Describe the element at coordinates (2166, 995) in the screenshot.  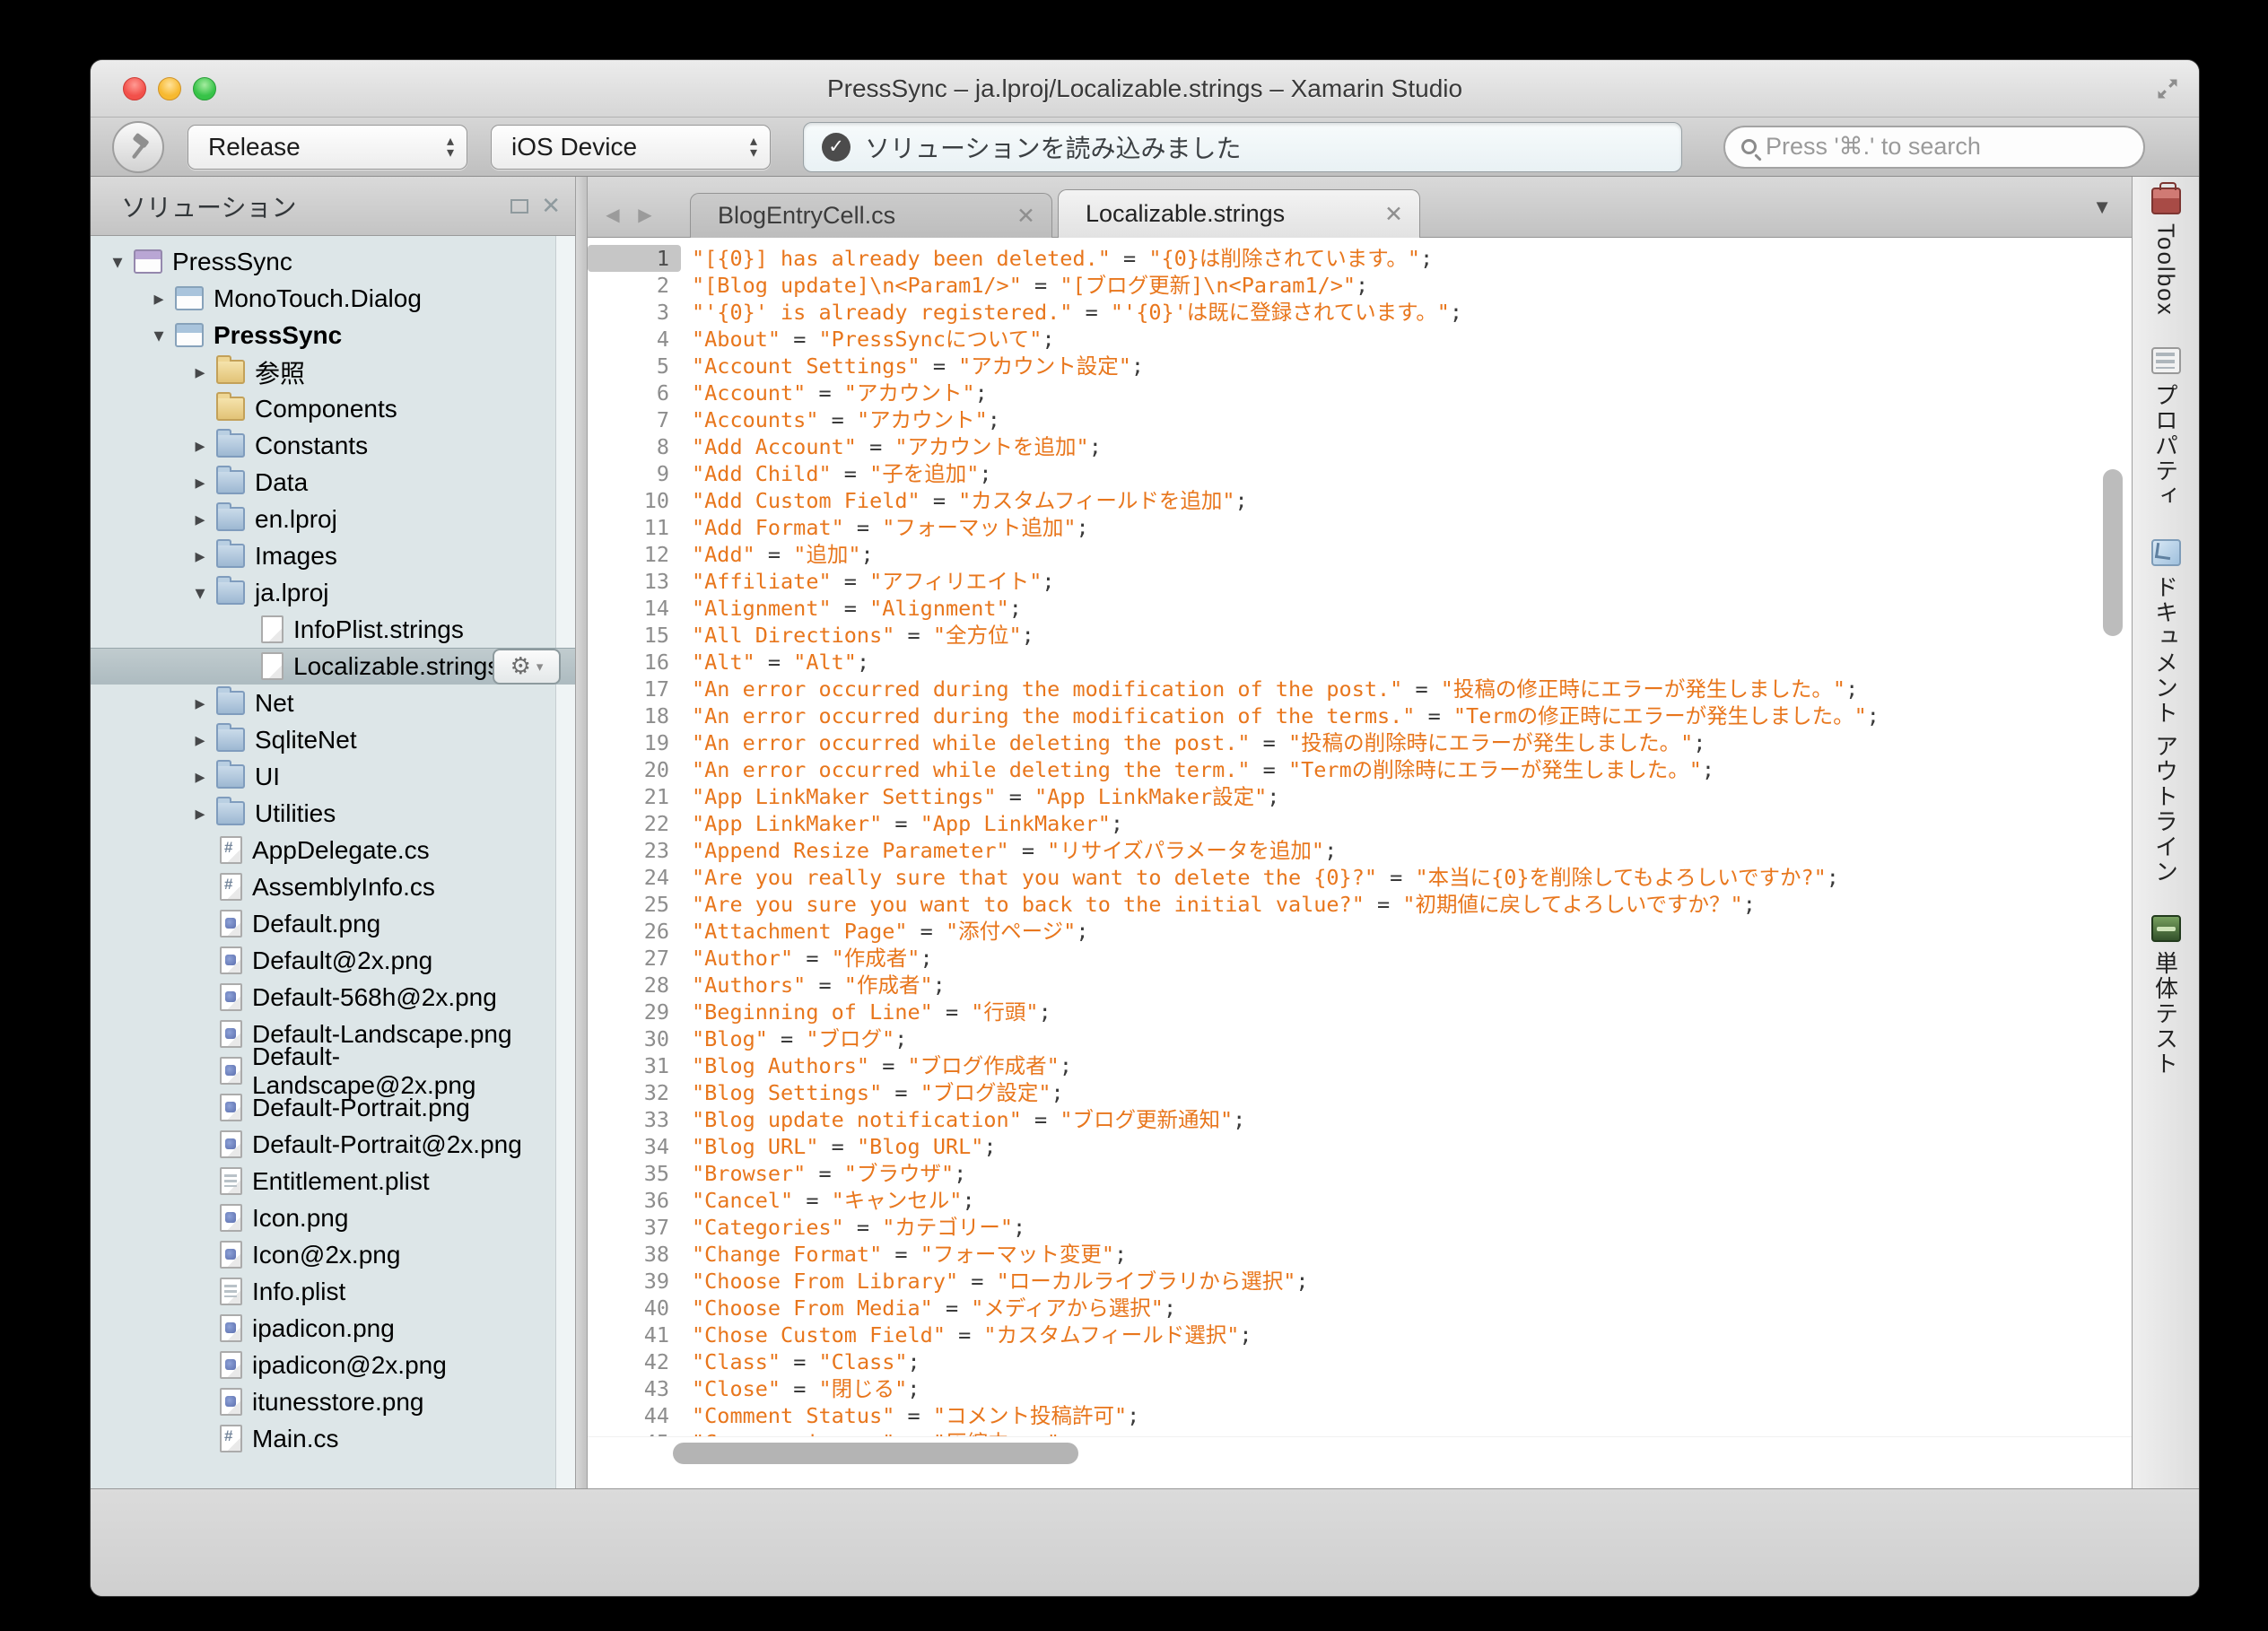
I see `dock-tab-unit-test: 単体テスト` at that location.